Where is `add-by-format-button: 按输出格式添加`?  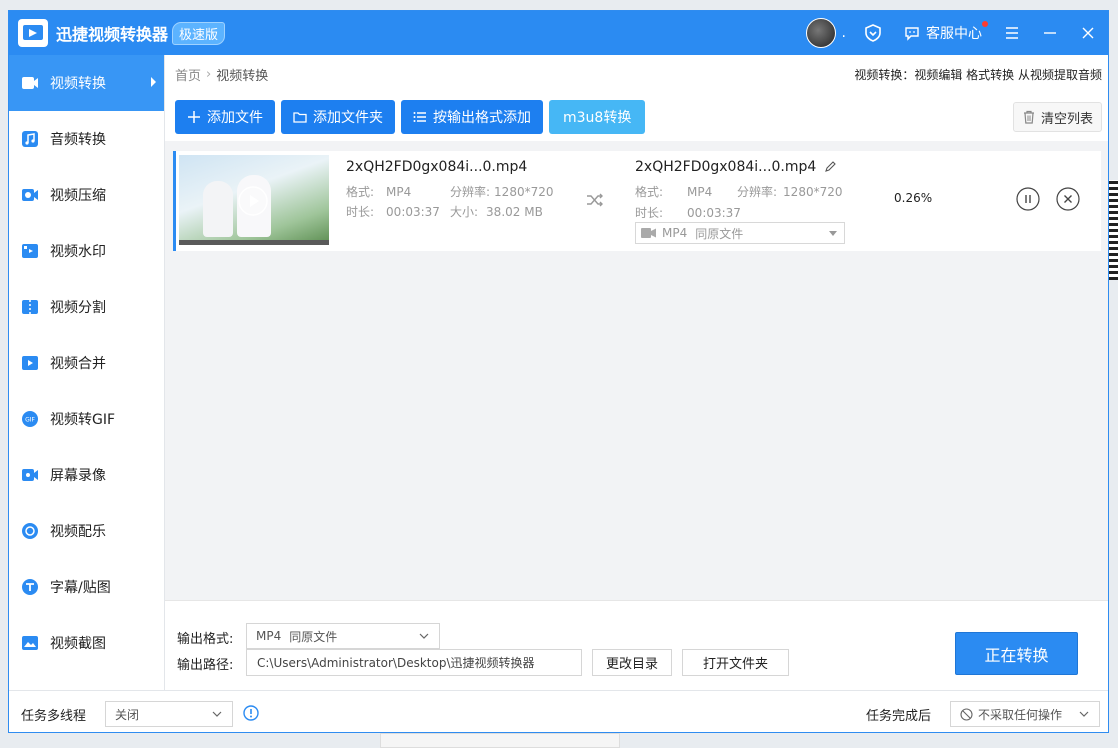
add-by-format-button: 按输出格式添加 is located at coordinates (472, 117).